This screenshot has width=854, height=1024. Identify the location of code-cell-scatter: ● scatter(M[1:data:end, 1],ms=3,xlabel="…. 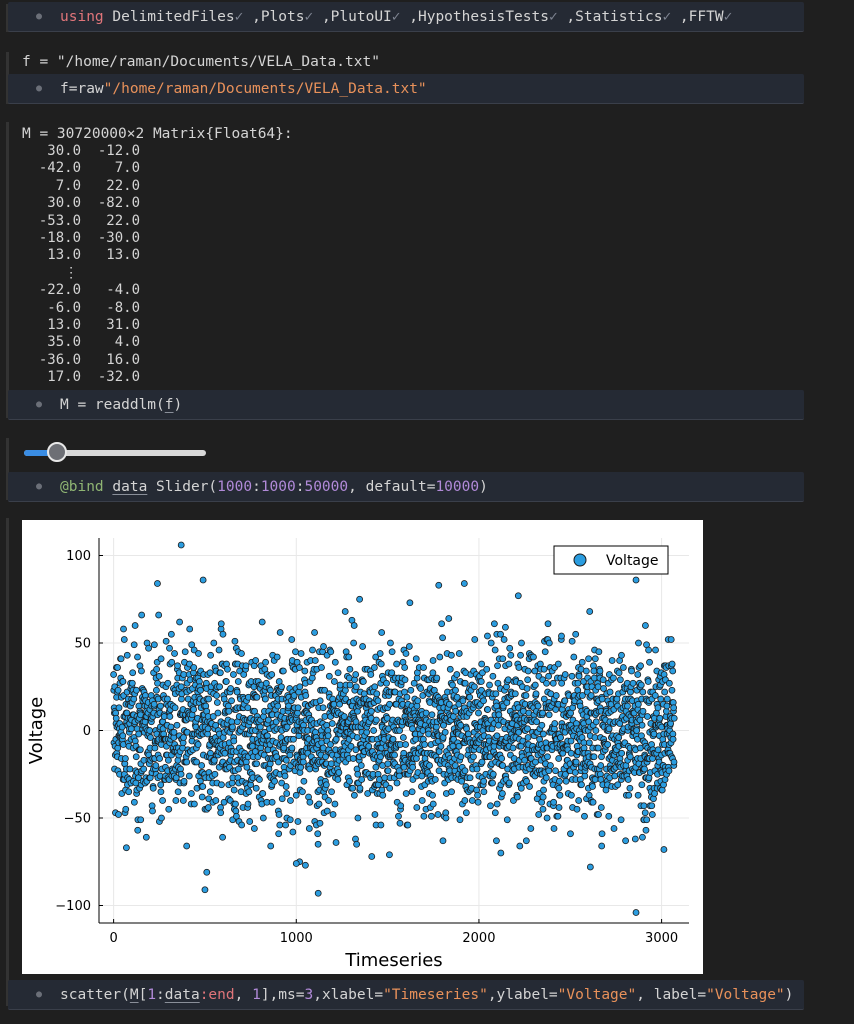
(406, 995).